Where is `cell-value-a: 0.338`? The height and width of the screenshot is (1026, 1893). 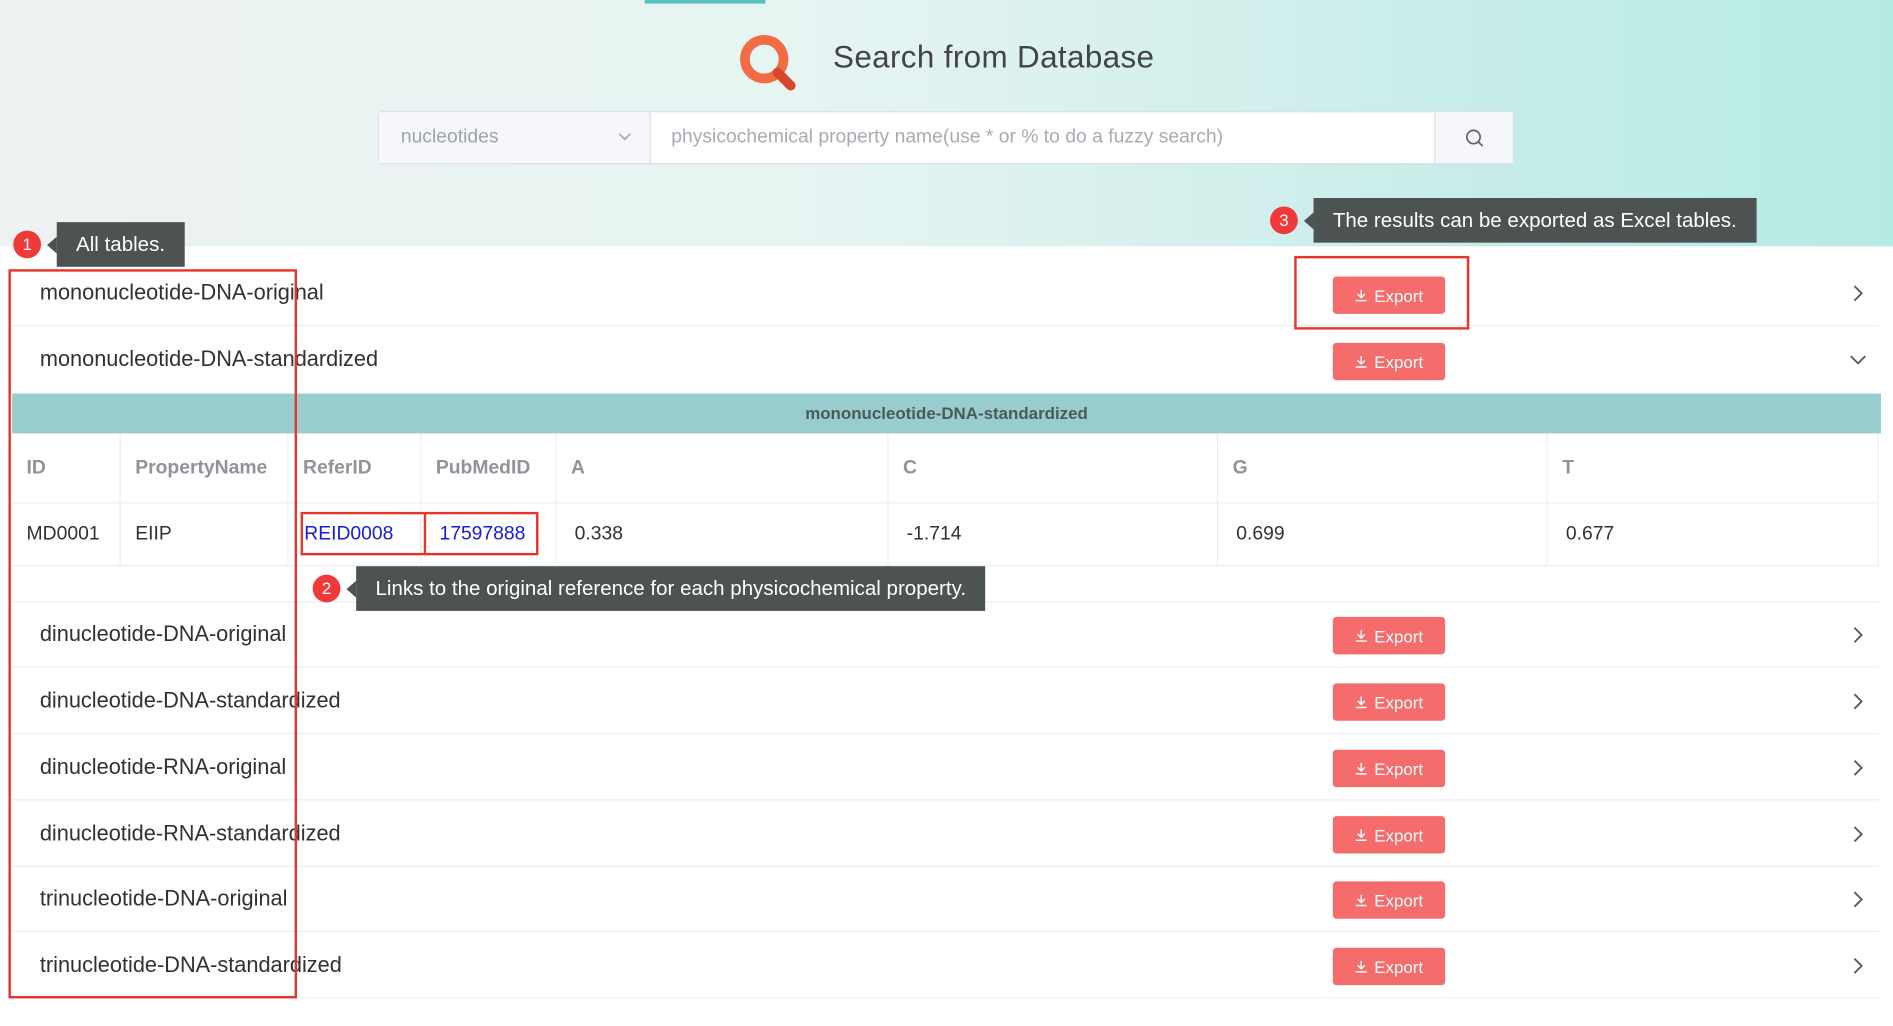
cell-value-a: 0.338 is located at coordinates (723, 534).